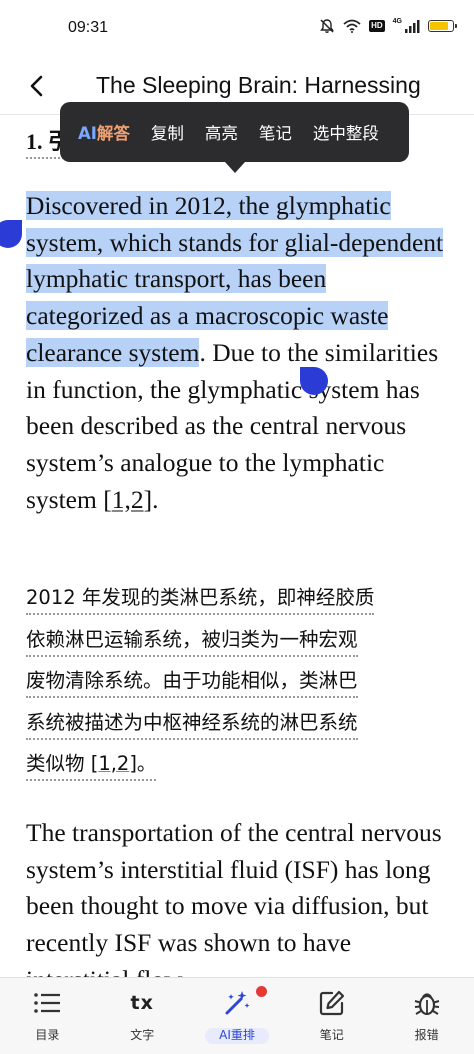 The image size is (474, 1054). I want to click on text-tx-icon: tx, so click(142, 1003).